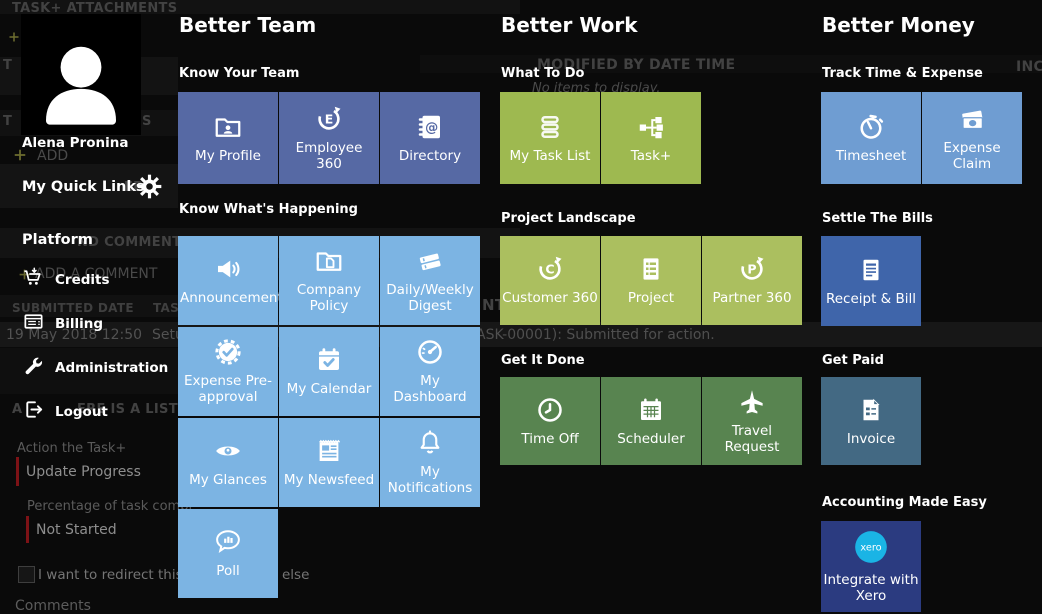  I want to click on partner-360-icon: P, so click(752, 269).